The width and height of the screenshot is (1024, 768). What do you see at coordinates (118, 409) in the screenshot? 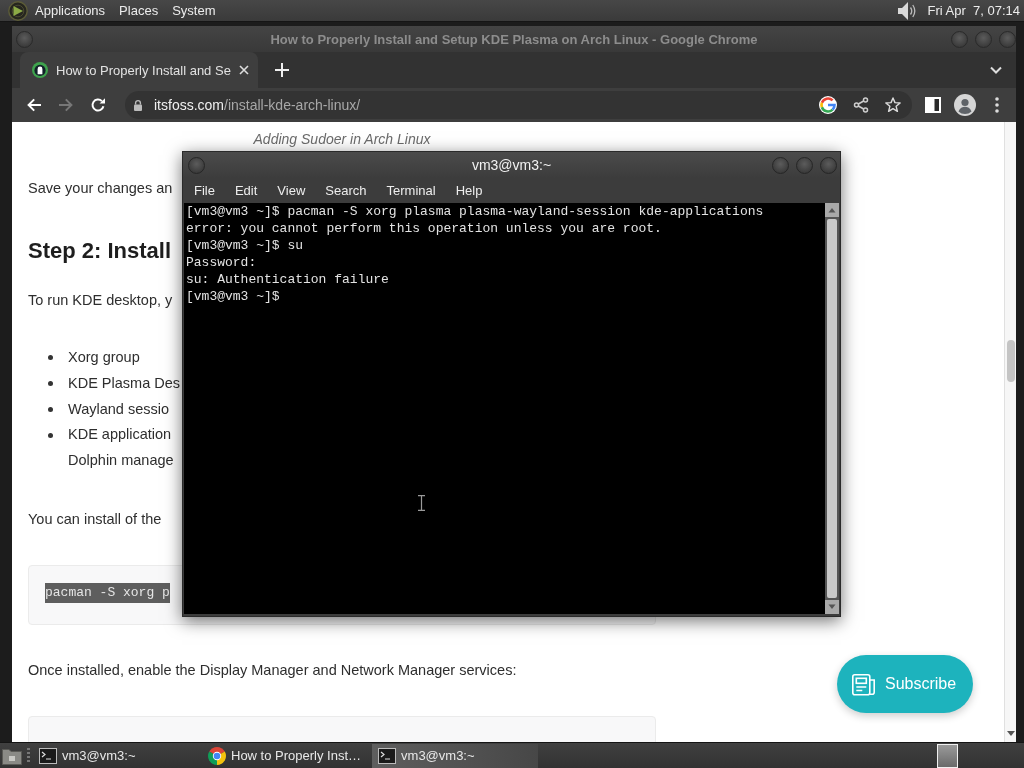
I see `list-item: Wayland sessio` at bounding box center [118, 409].